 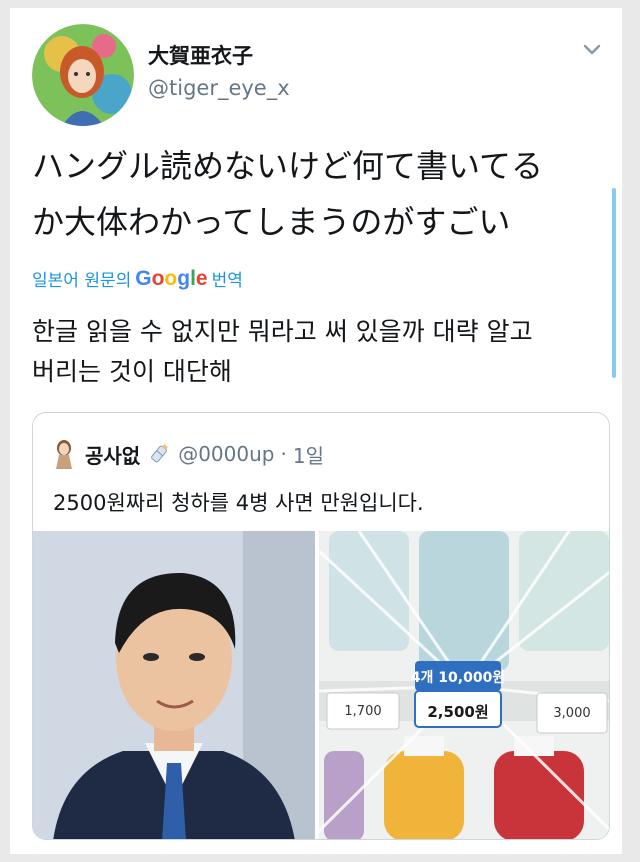 What do you see at coordinates (171, 278) in the screenshot?
I see `google-logo: Google` at bounding box center [171, 278].